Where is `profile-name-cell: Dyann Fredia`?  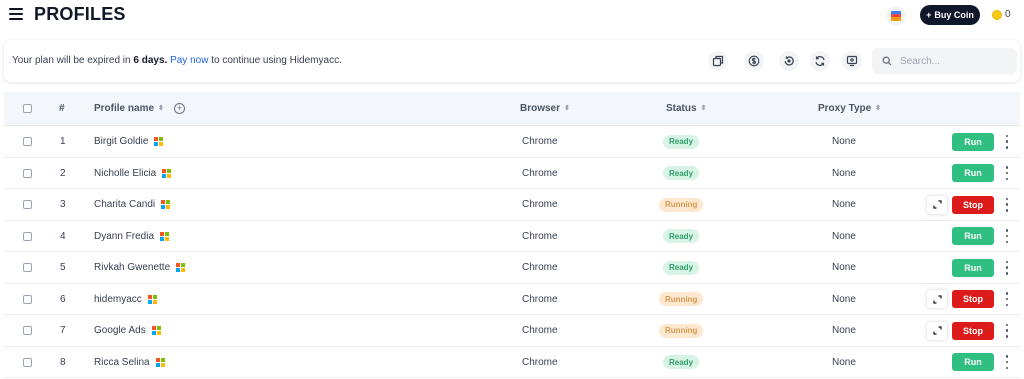 profile-name-cell: Dyann Fredia is located at coordinates (132, 236).